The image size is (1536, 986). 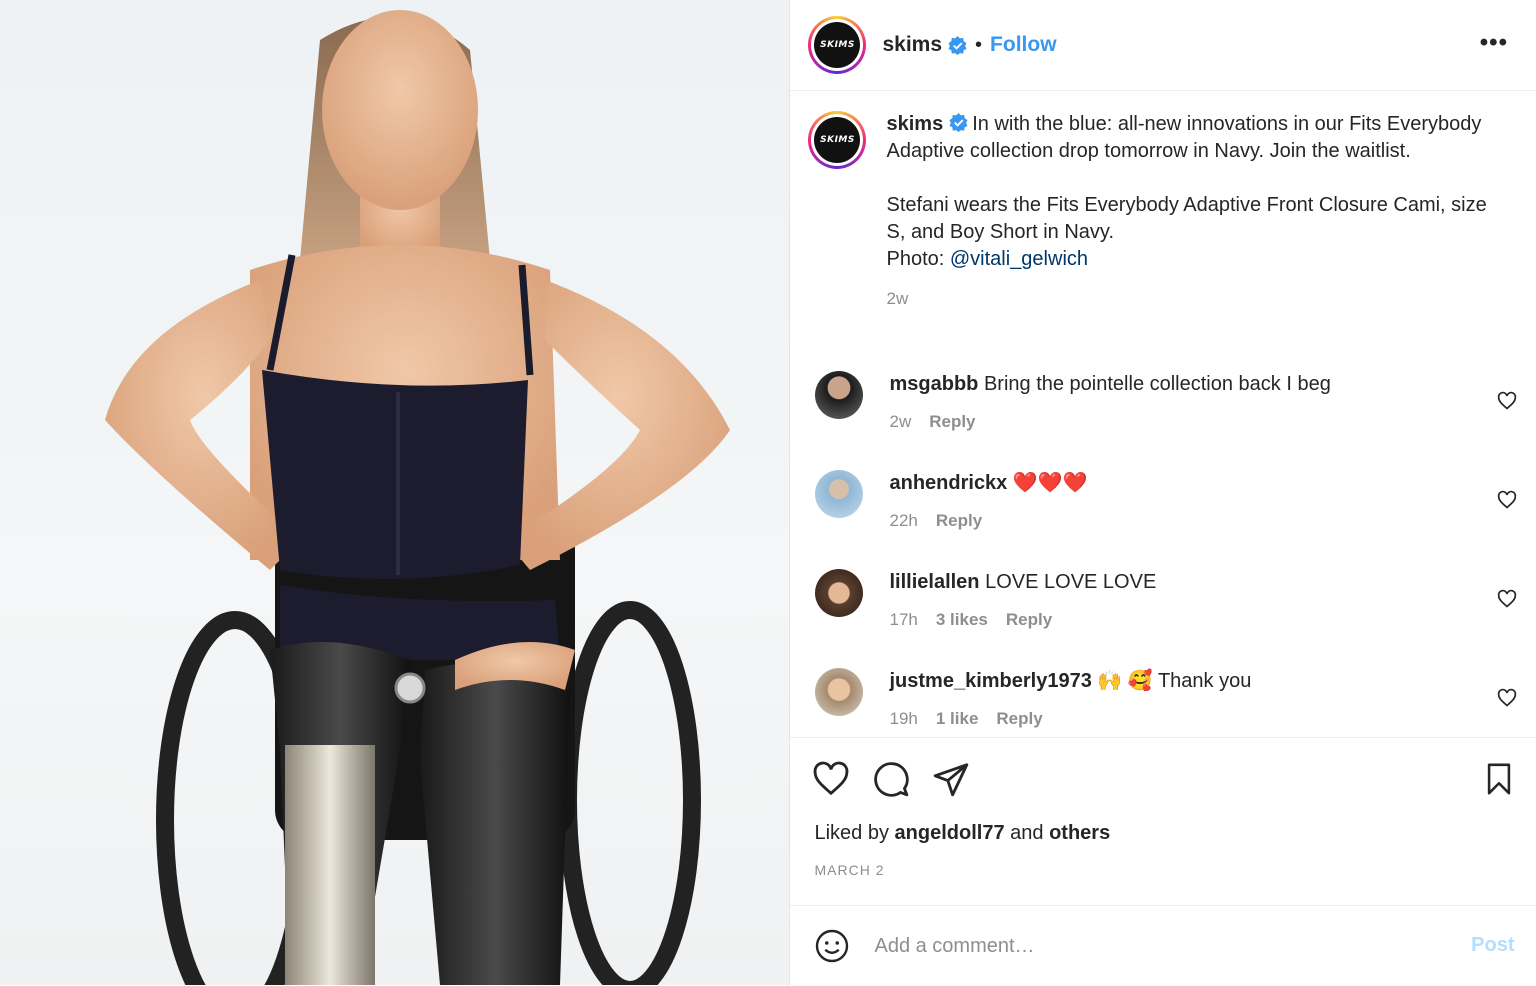 What do you see at coordinates (1027, 833) in the screenshot?
I see `liked-by-and: and` at bounding box center [1027, 833].